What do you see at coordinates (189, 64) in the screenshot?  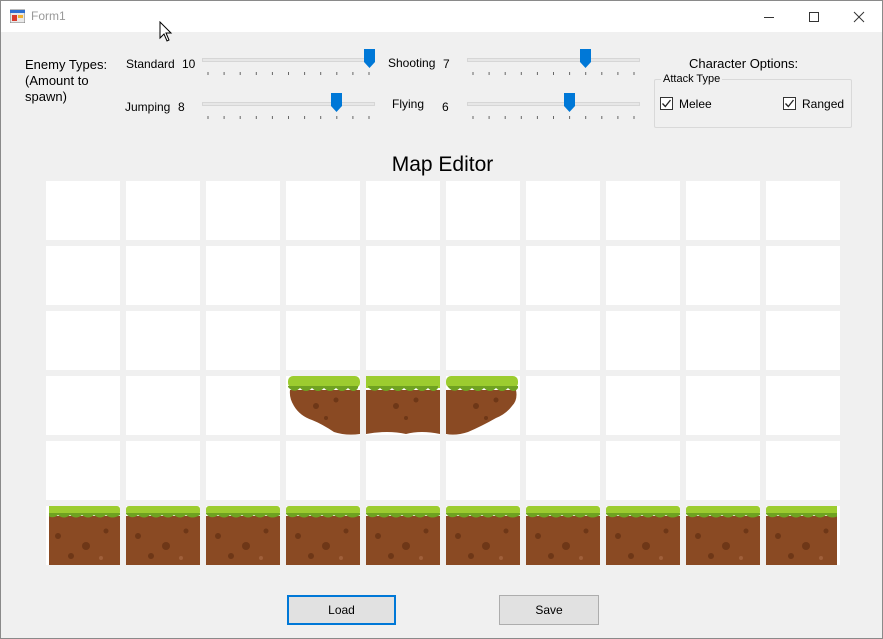 I see `standard-value: 10` at bounding box center [189, 64].